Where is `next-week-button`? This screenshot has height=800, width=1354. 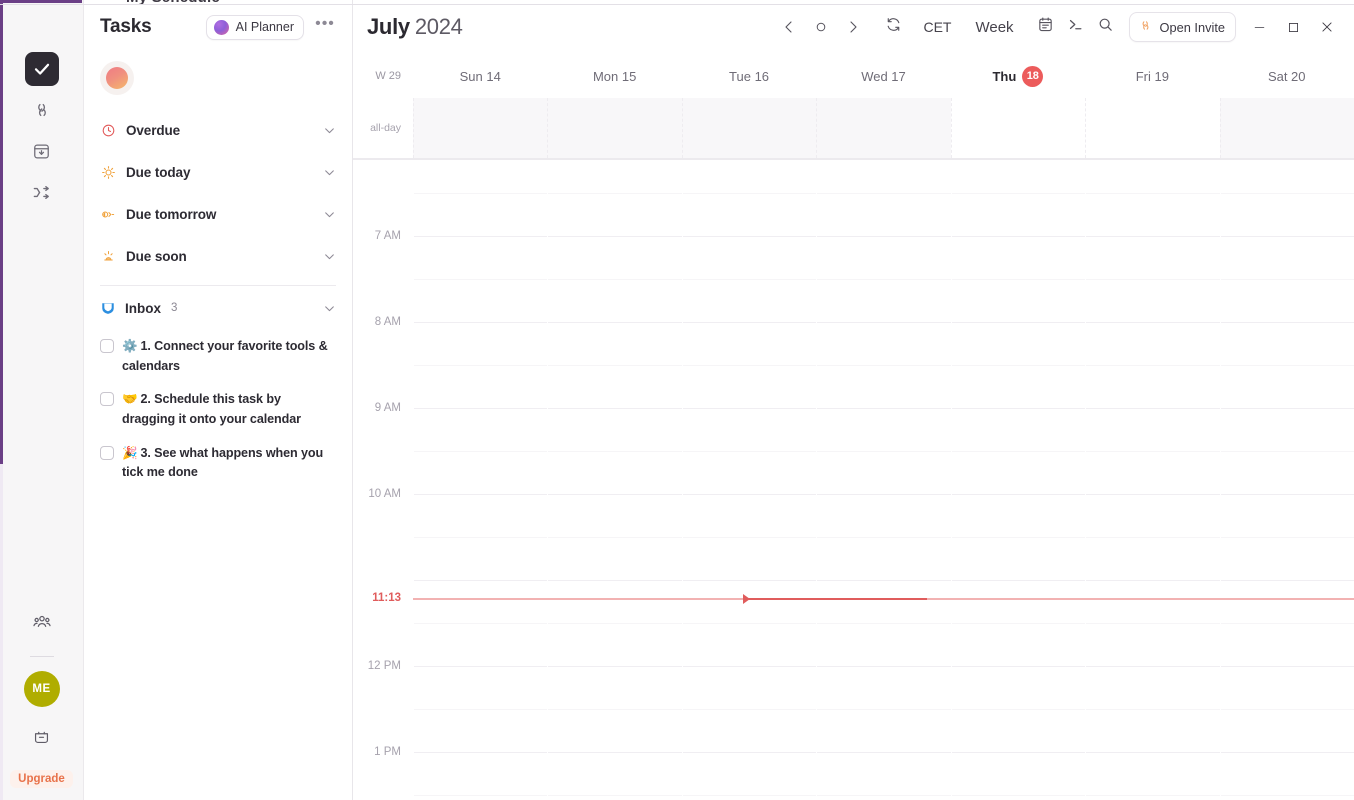 next-week-button is located at coordinates (853, 27).